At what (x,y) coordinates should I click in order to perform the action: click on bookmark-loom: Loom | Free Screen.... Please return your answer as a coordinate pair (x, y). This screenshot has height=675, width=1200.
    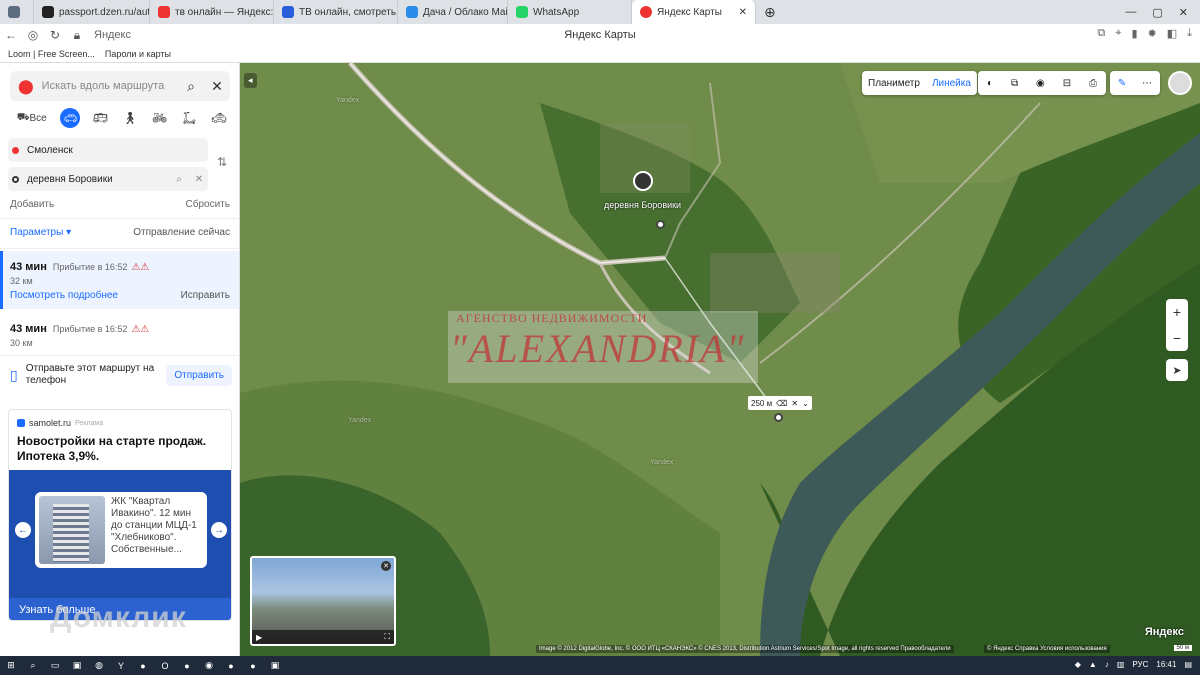
    Looking at the image, I should click on (51, 54).